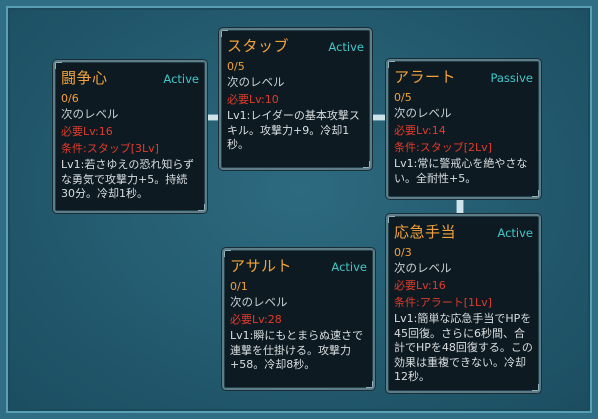 Image resolution: width=598 pixels, height=419 pixels. What do you see at coordinates (128, 179) in the screenshot?
I see `skill-description: Lv1:若さゆえの恐れ知らずな勇気で攻撃力+5。持続30分。冷却1秒。` at bounding box center [128, 179].